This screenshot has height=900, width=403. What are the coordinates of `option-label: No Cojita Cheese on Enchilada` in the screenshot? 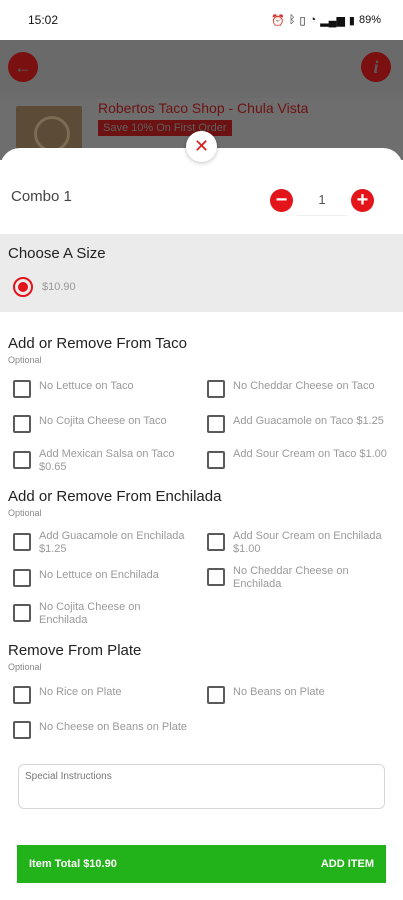 It's located at (90, 613).